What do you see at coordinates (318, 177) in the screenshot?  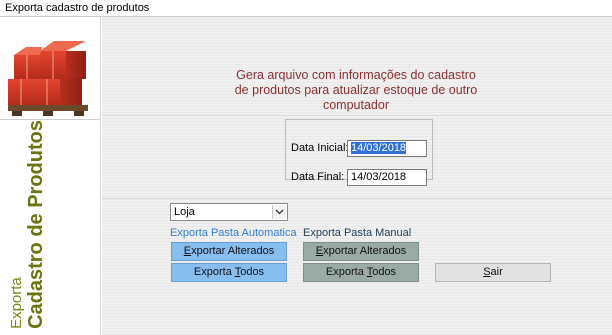 I see `final-date-label: Data Final:` at bounding box center [318, 177].